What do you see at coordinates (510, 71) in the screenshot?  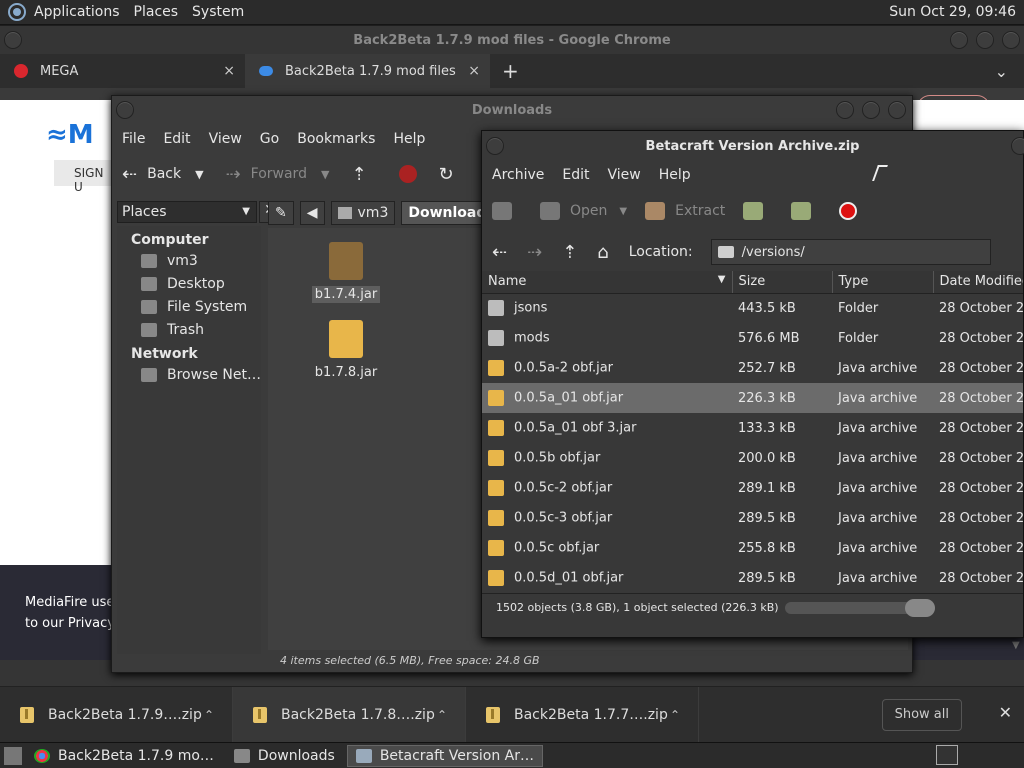 I see `new-tab-button: +` at bounding box center [510, 71].